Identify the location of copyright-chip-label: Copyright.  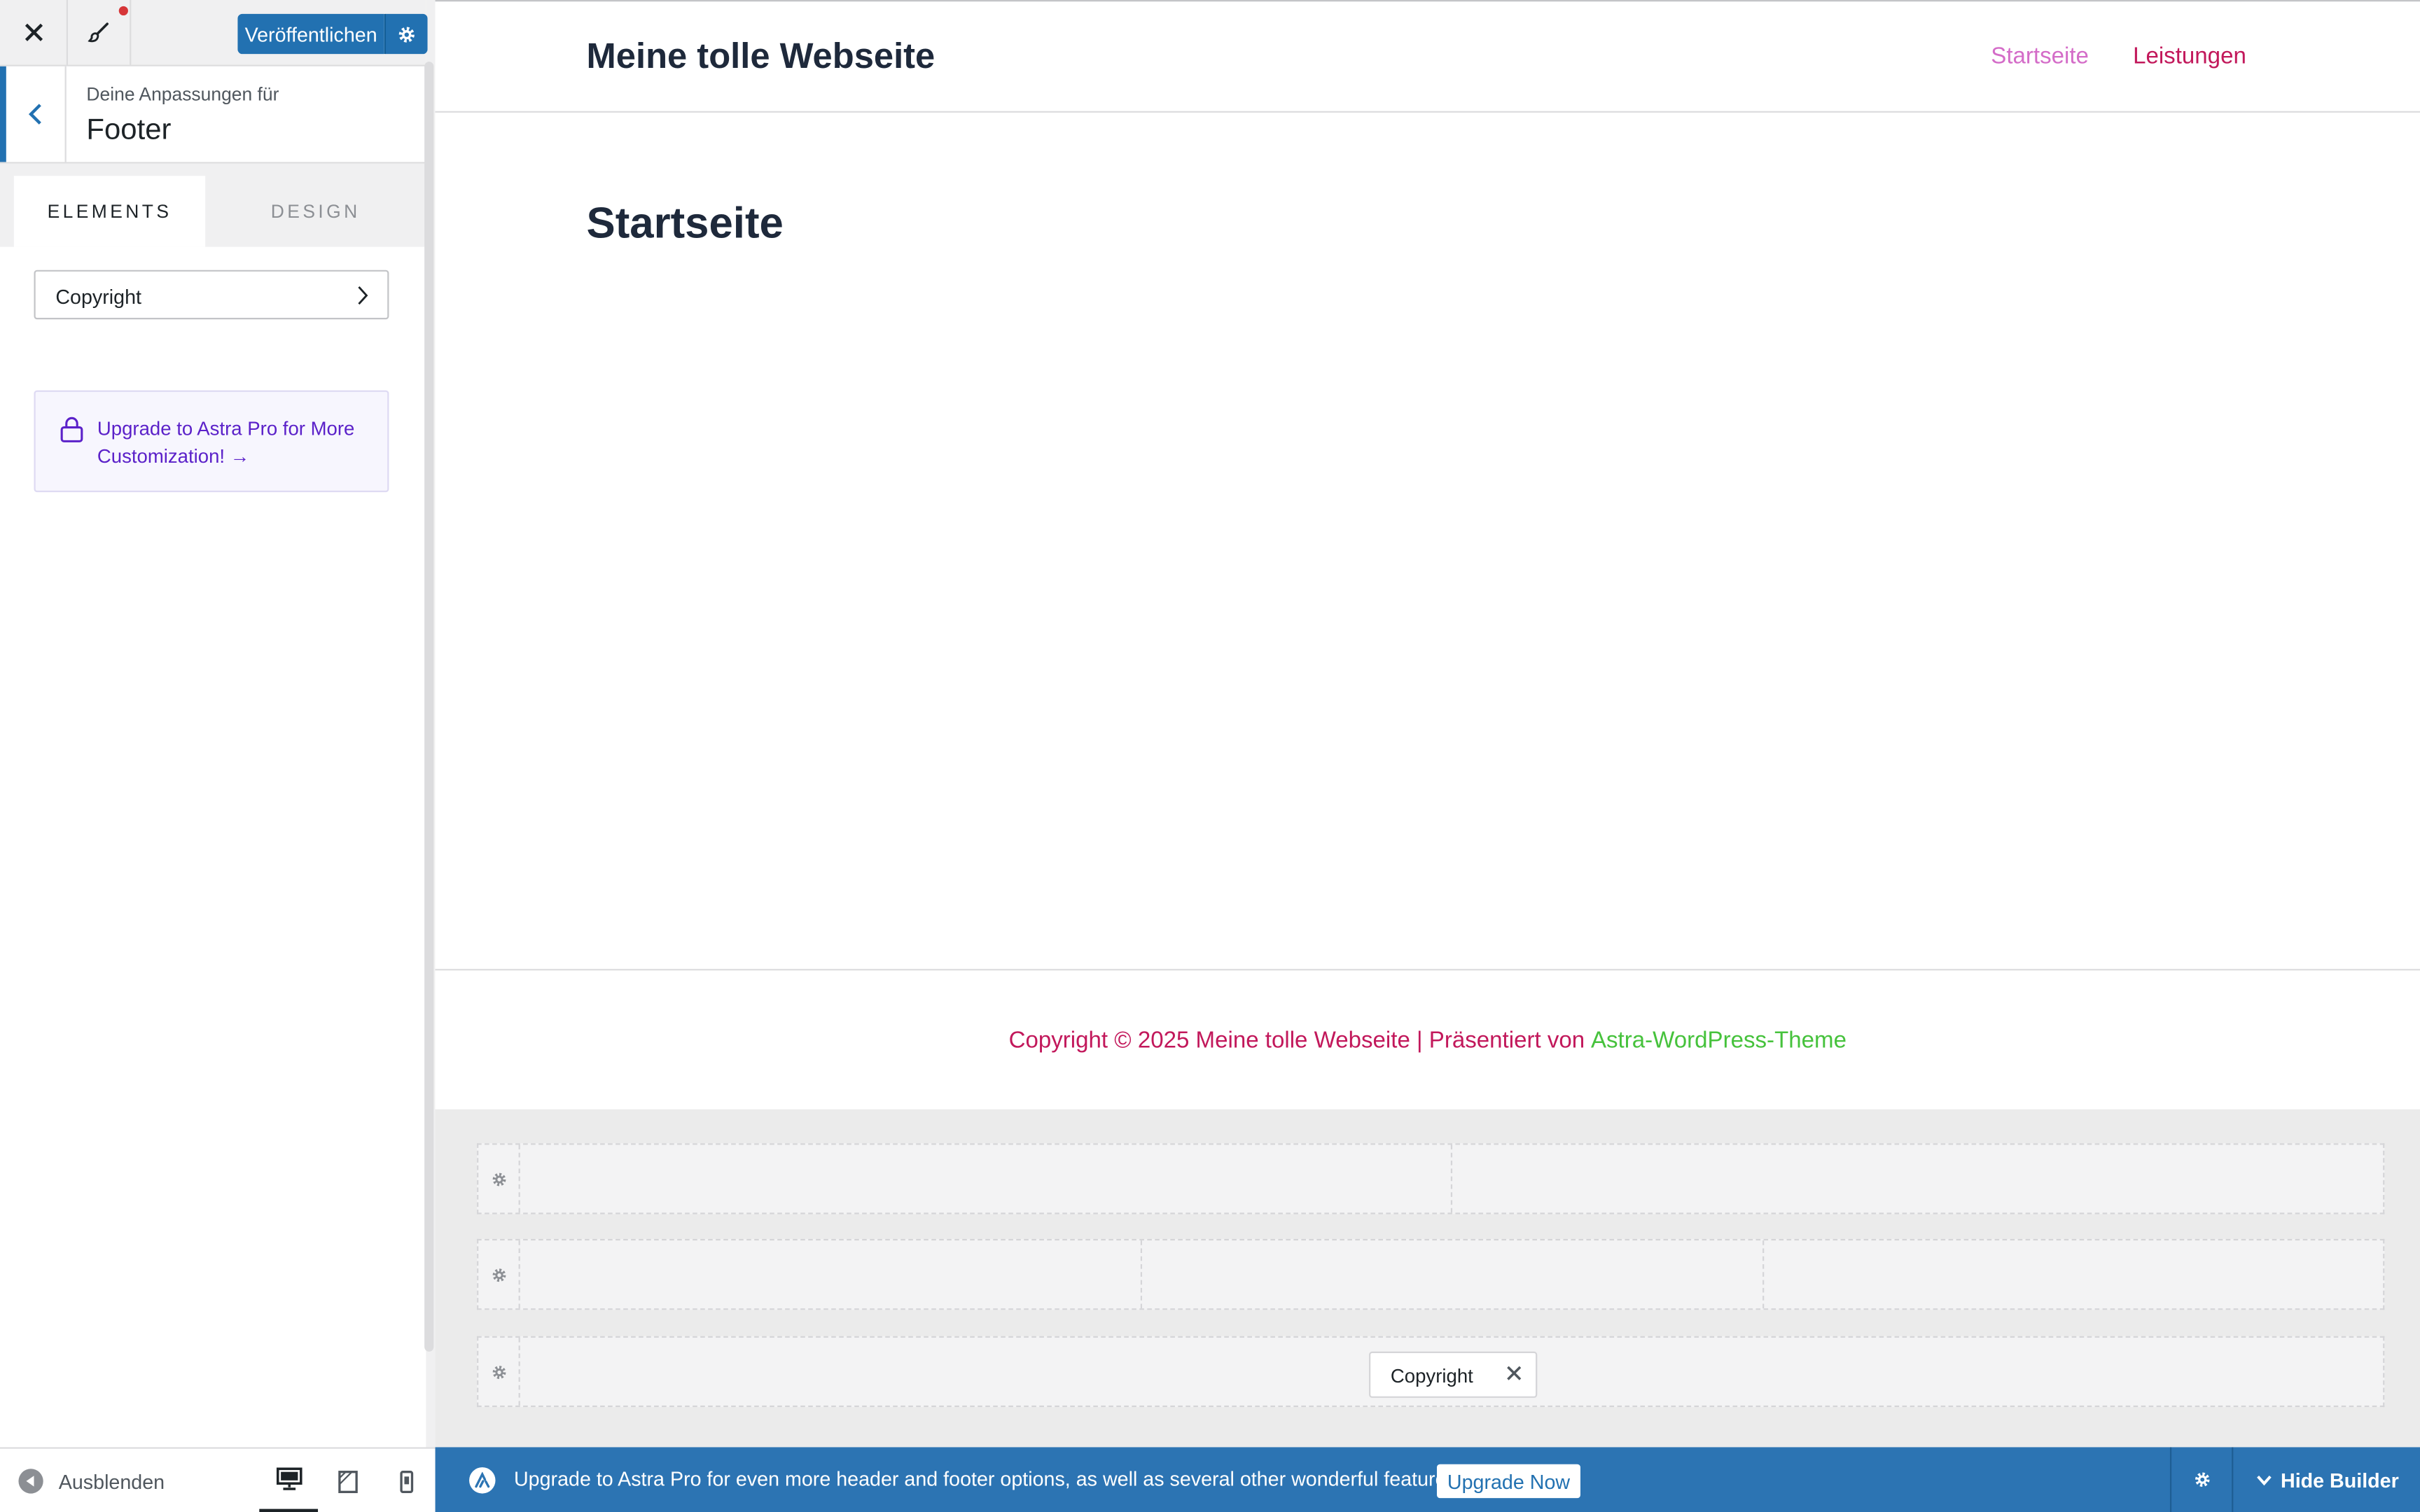
(1431, 1376).